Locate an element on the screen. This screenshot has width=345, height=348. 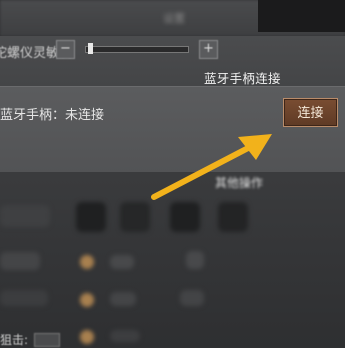
top-right-panel is located at coordinates (301, 16).